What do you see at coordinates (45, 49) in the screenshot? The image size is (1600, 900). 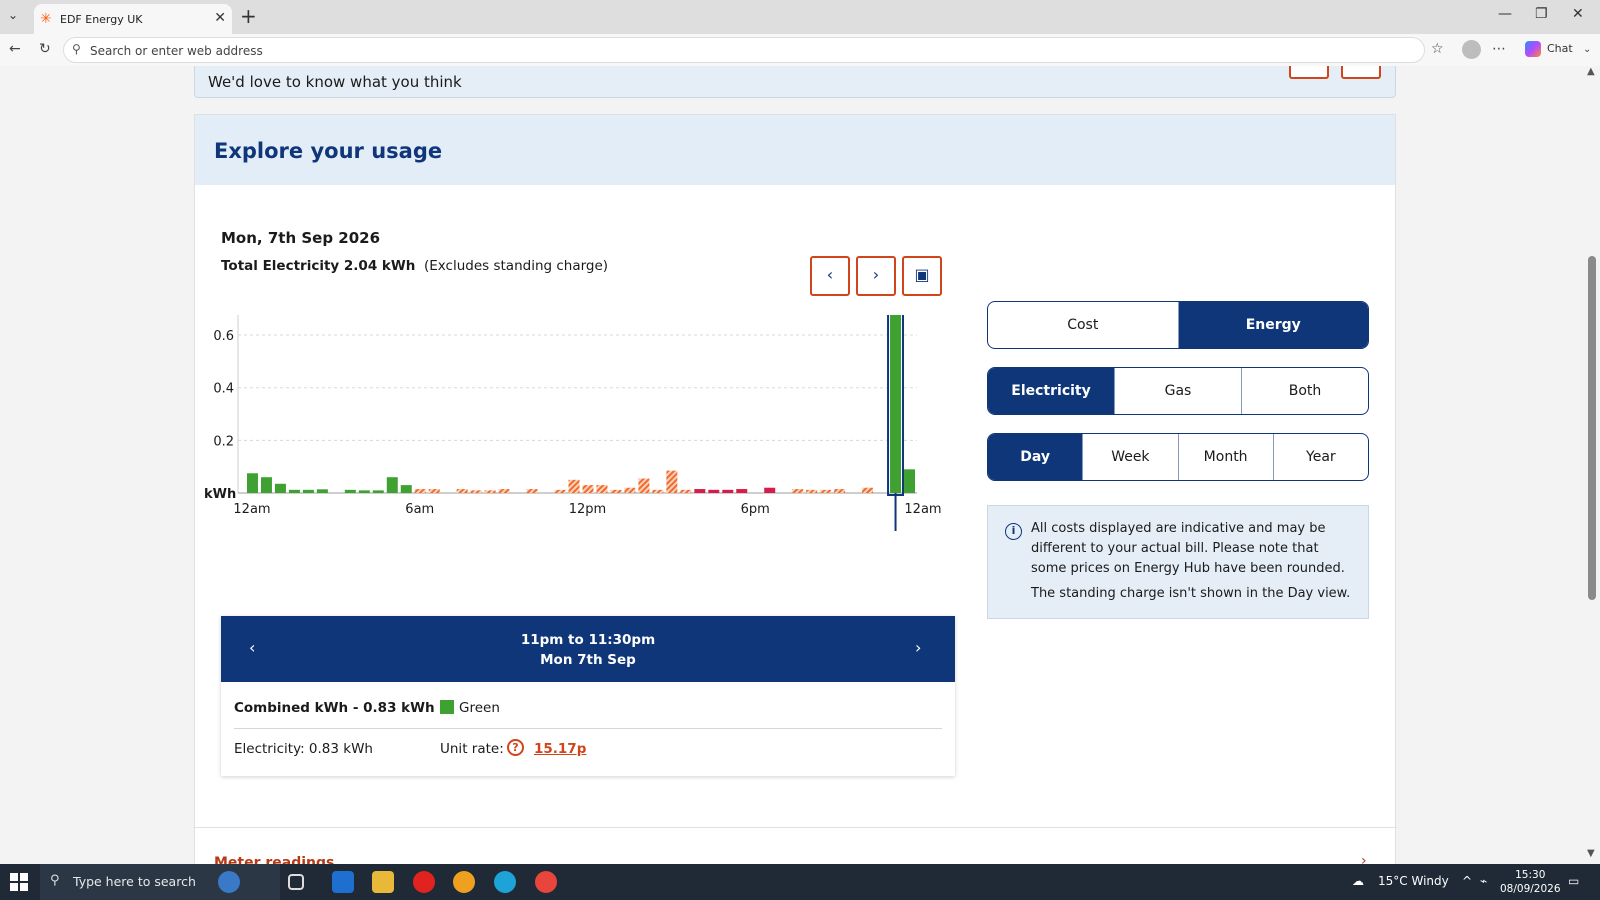 I see `reload-icon: ↻` at bounding box center [45, 49].